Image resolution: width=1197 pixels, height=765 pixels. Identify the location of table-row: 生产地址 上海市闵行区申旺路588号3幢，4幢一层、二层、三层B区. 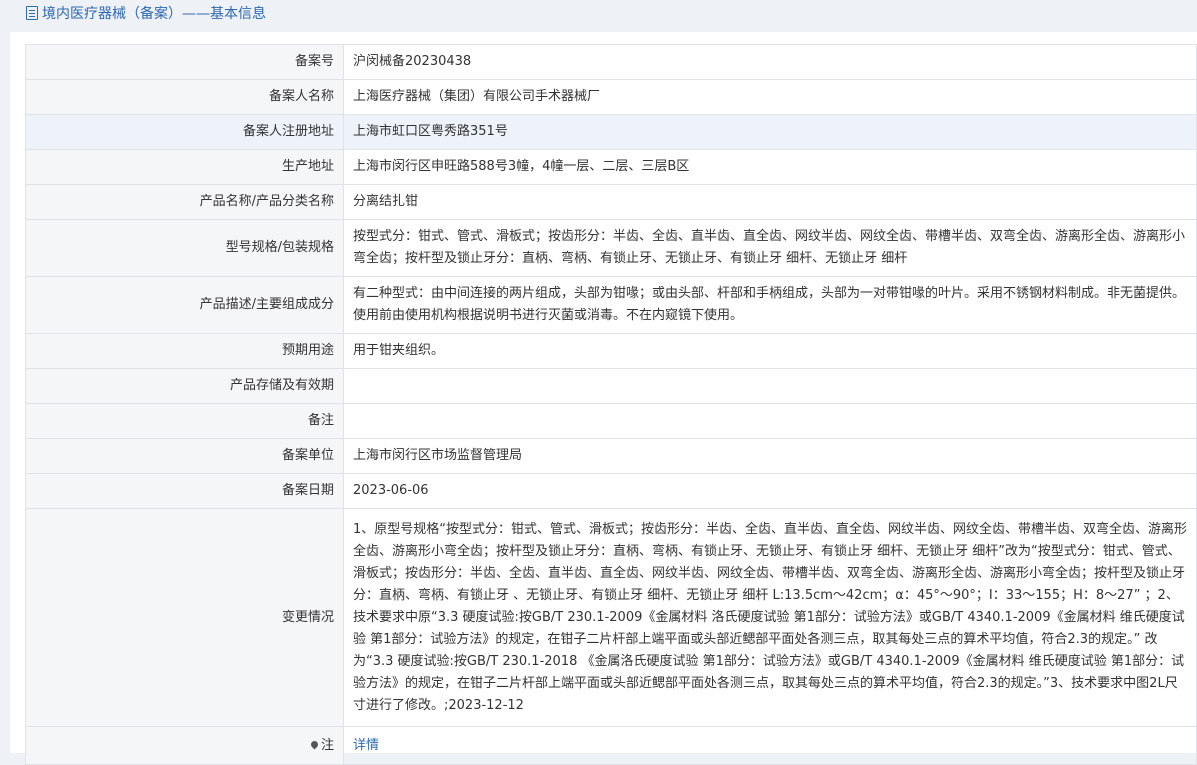
(611, 167).